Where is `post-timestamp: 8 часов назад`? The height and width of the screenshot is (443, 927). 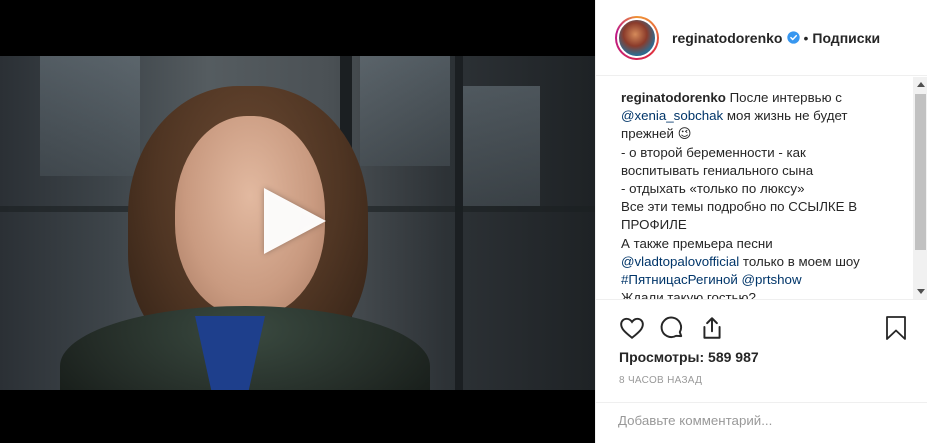 post-timestamp: 8 часов назад is located at coordinates (660, 380).